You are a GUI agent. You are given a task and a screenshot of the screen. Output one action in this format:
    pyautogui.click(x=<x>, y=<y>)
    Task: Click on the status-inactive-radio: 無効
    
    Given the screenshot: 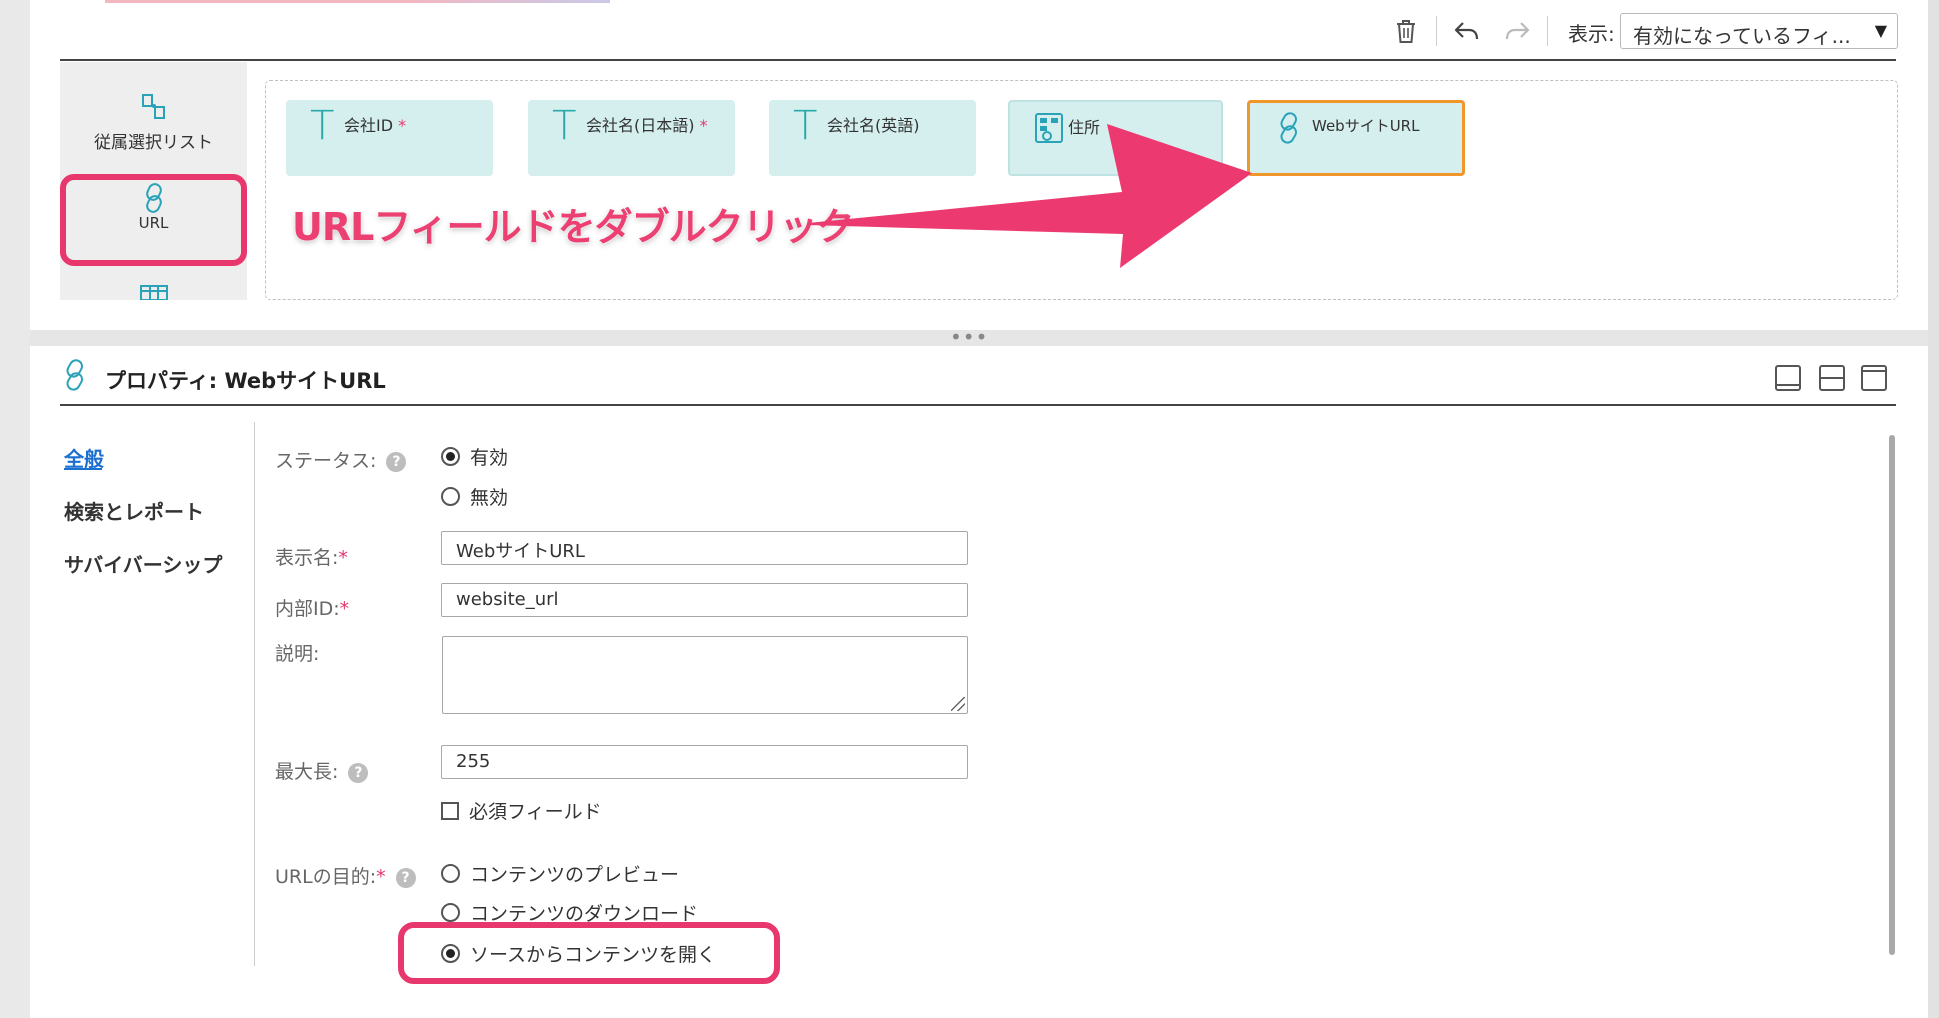 What is the action you would take?
    pyautogui.click(x=474, y=496)
    